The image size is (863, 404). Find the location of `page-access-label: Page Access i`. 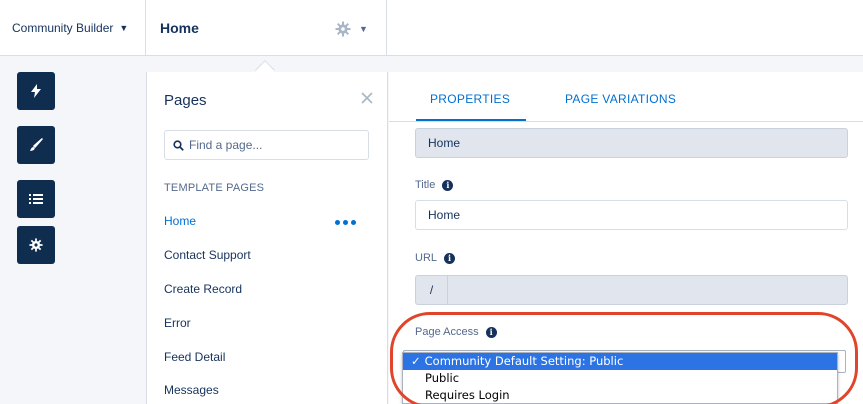

page-access-label: Page Access i is located at coordinates (456, 332).